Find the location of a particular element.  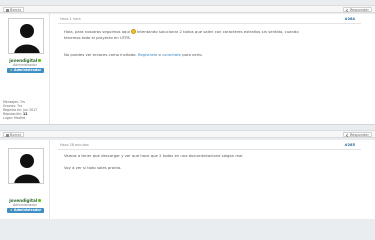

location: Lugar: Madrid is located at coordinates (14, 118).